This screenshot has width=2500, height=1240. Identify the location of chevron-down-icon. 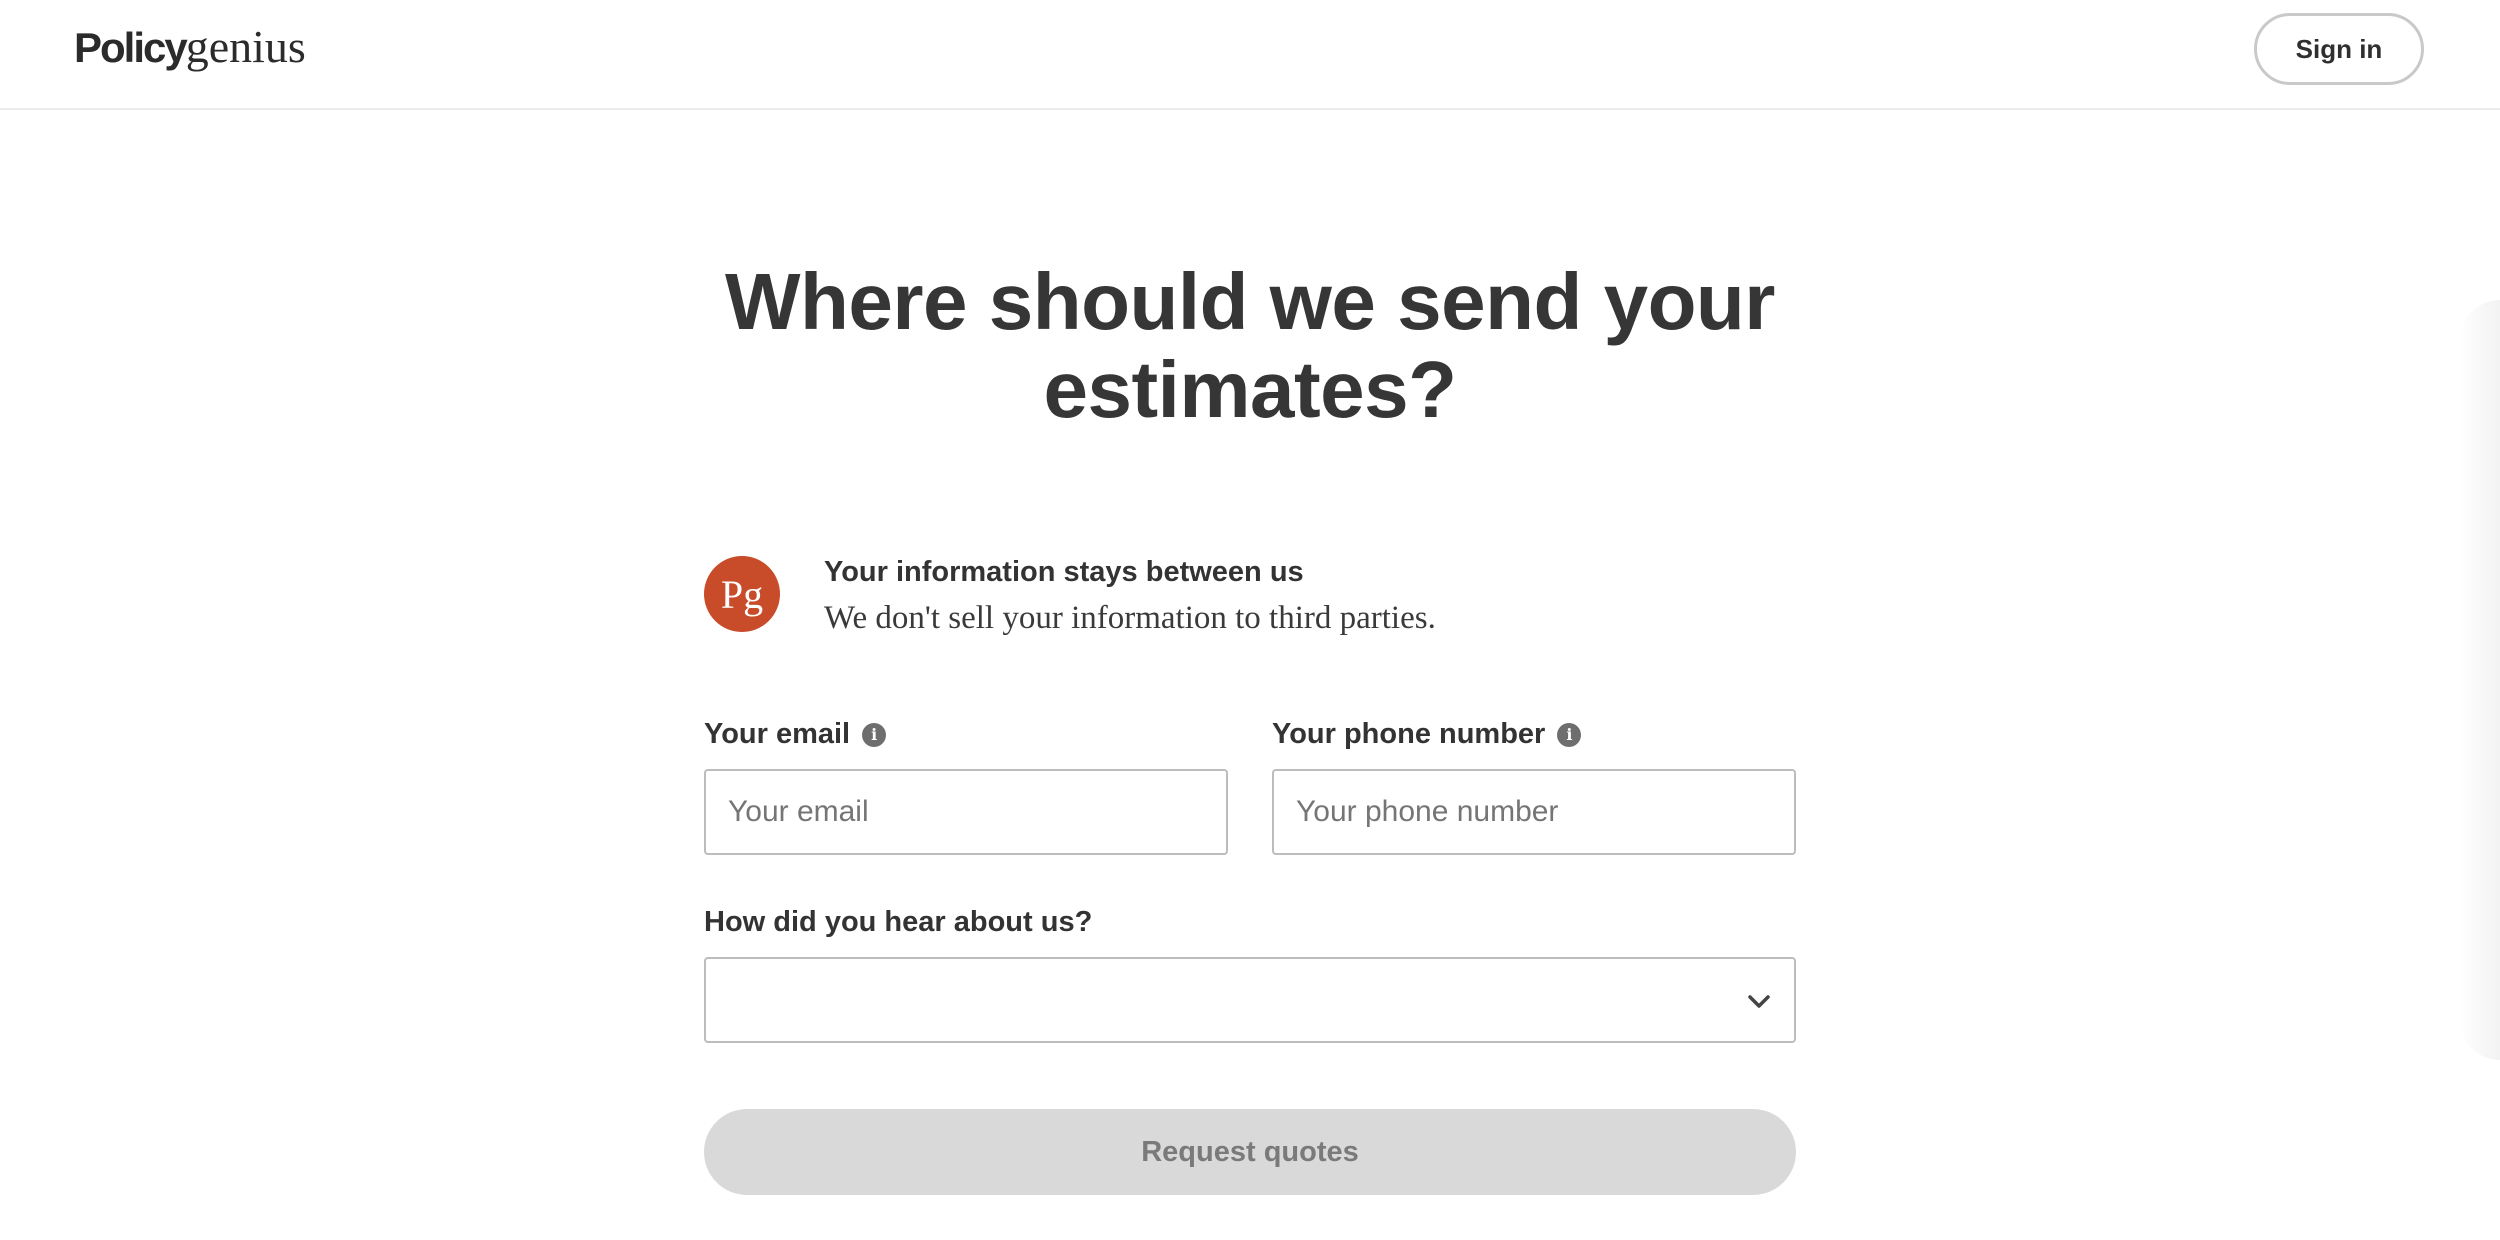
(1759, 1001).